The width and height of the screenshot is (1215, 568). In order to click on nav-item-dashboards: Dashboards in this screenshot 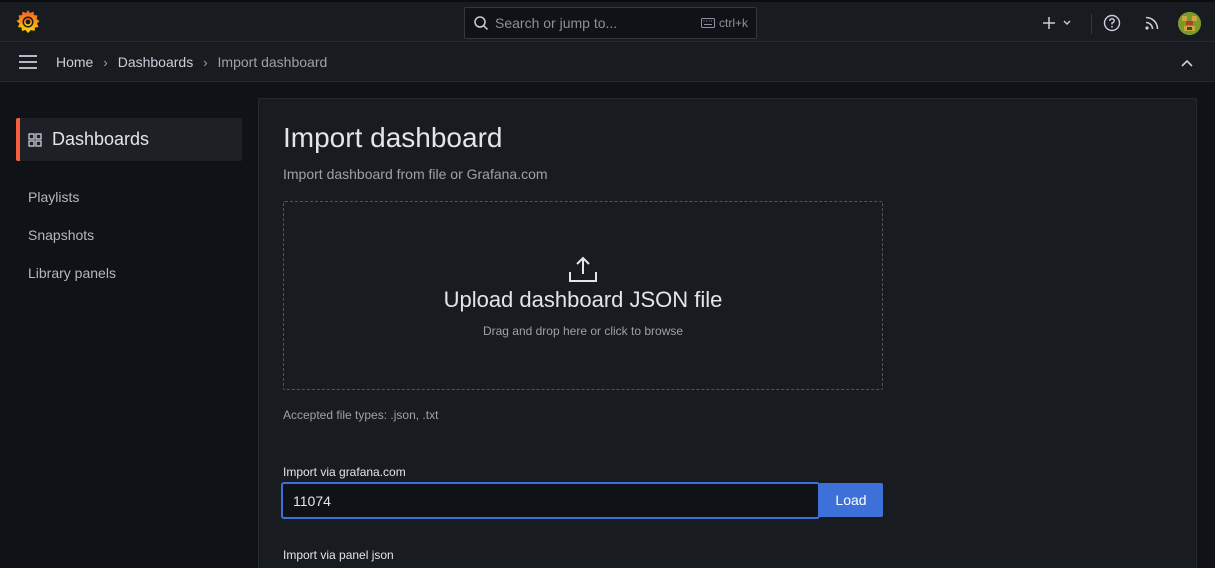, I will do `click(129, 139)`.